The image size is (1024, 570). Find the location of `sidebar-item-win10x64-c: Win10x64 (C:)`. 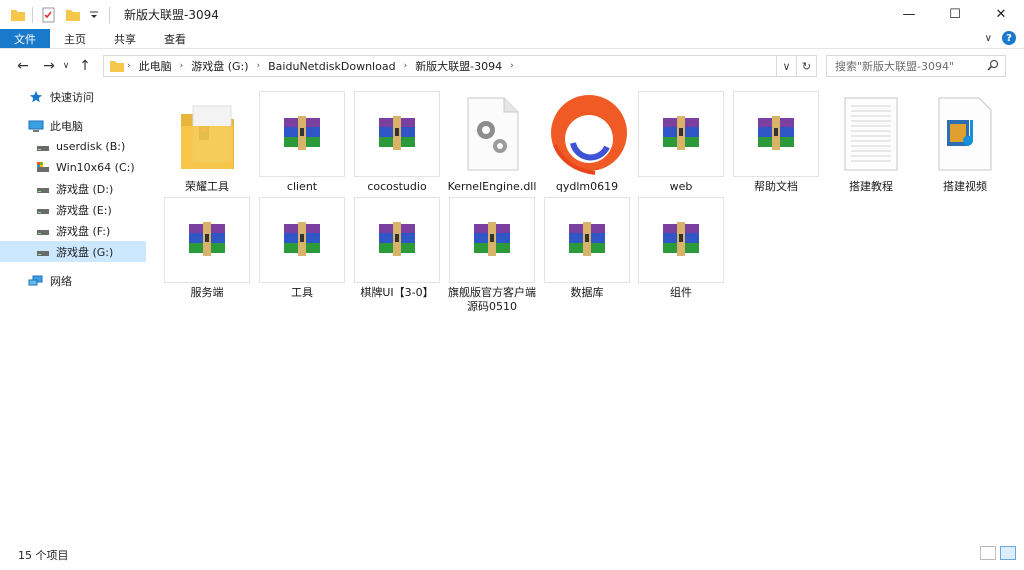

sidebar-item-win10x64-c: Win10x64 (C:) is located at coordinates (74, 167).